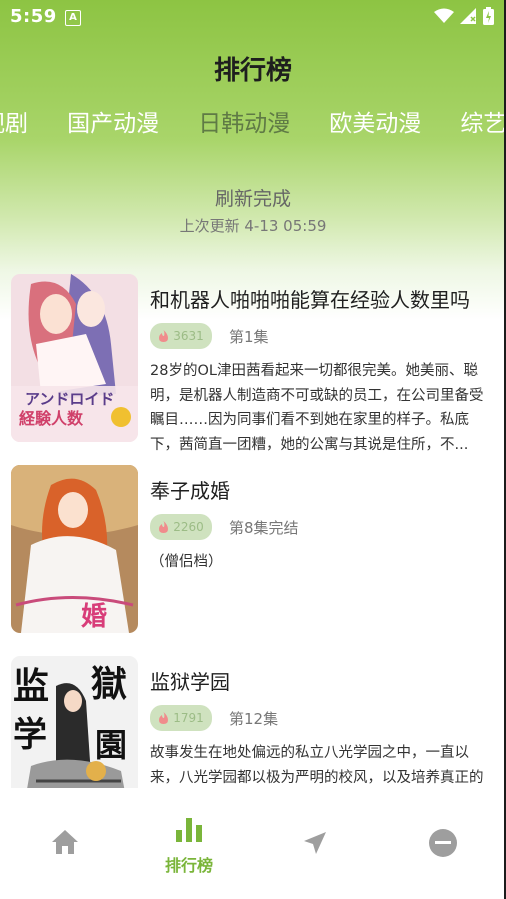 This screenshot has height=899, width=506. I want to click on heat-badge: 3631, so click(181, 336).